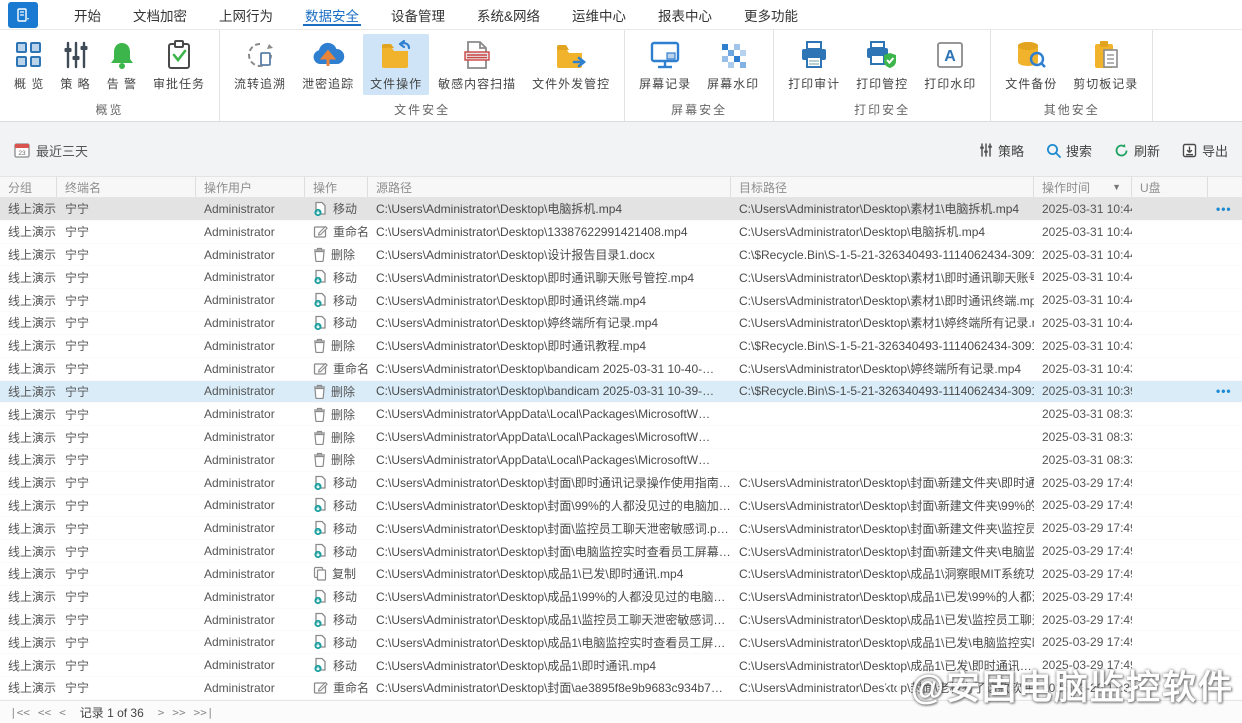 The width and height of the screenshot is (1242, 723). What do you see at coordinates (77, 255) in the screenshot?
I see `cell-terminal: 宁宁` at bounding box center [77, 255].